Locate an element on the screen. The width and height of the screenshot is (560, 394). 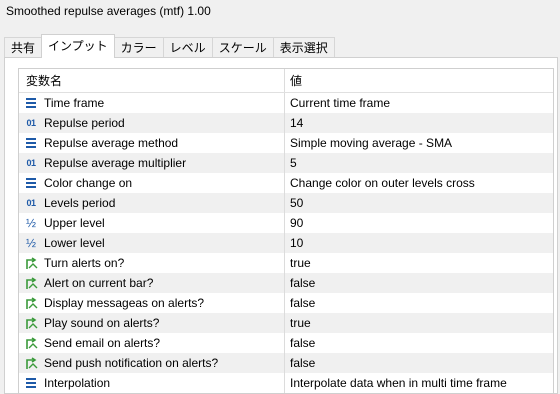
parameter-name-cell: Time frame is located at coordinates (152, 103).